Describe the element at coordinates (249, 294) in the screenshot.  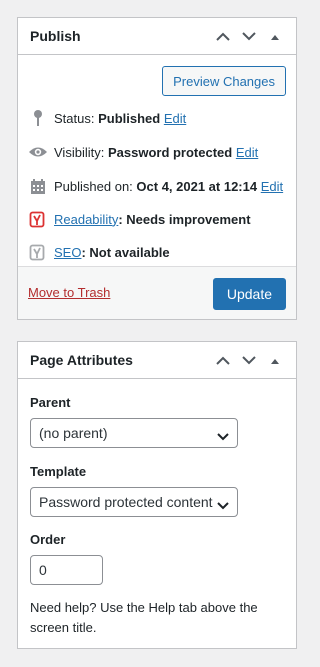
I see `update-button: Update` at that location.